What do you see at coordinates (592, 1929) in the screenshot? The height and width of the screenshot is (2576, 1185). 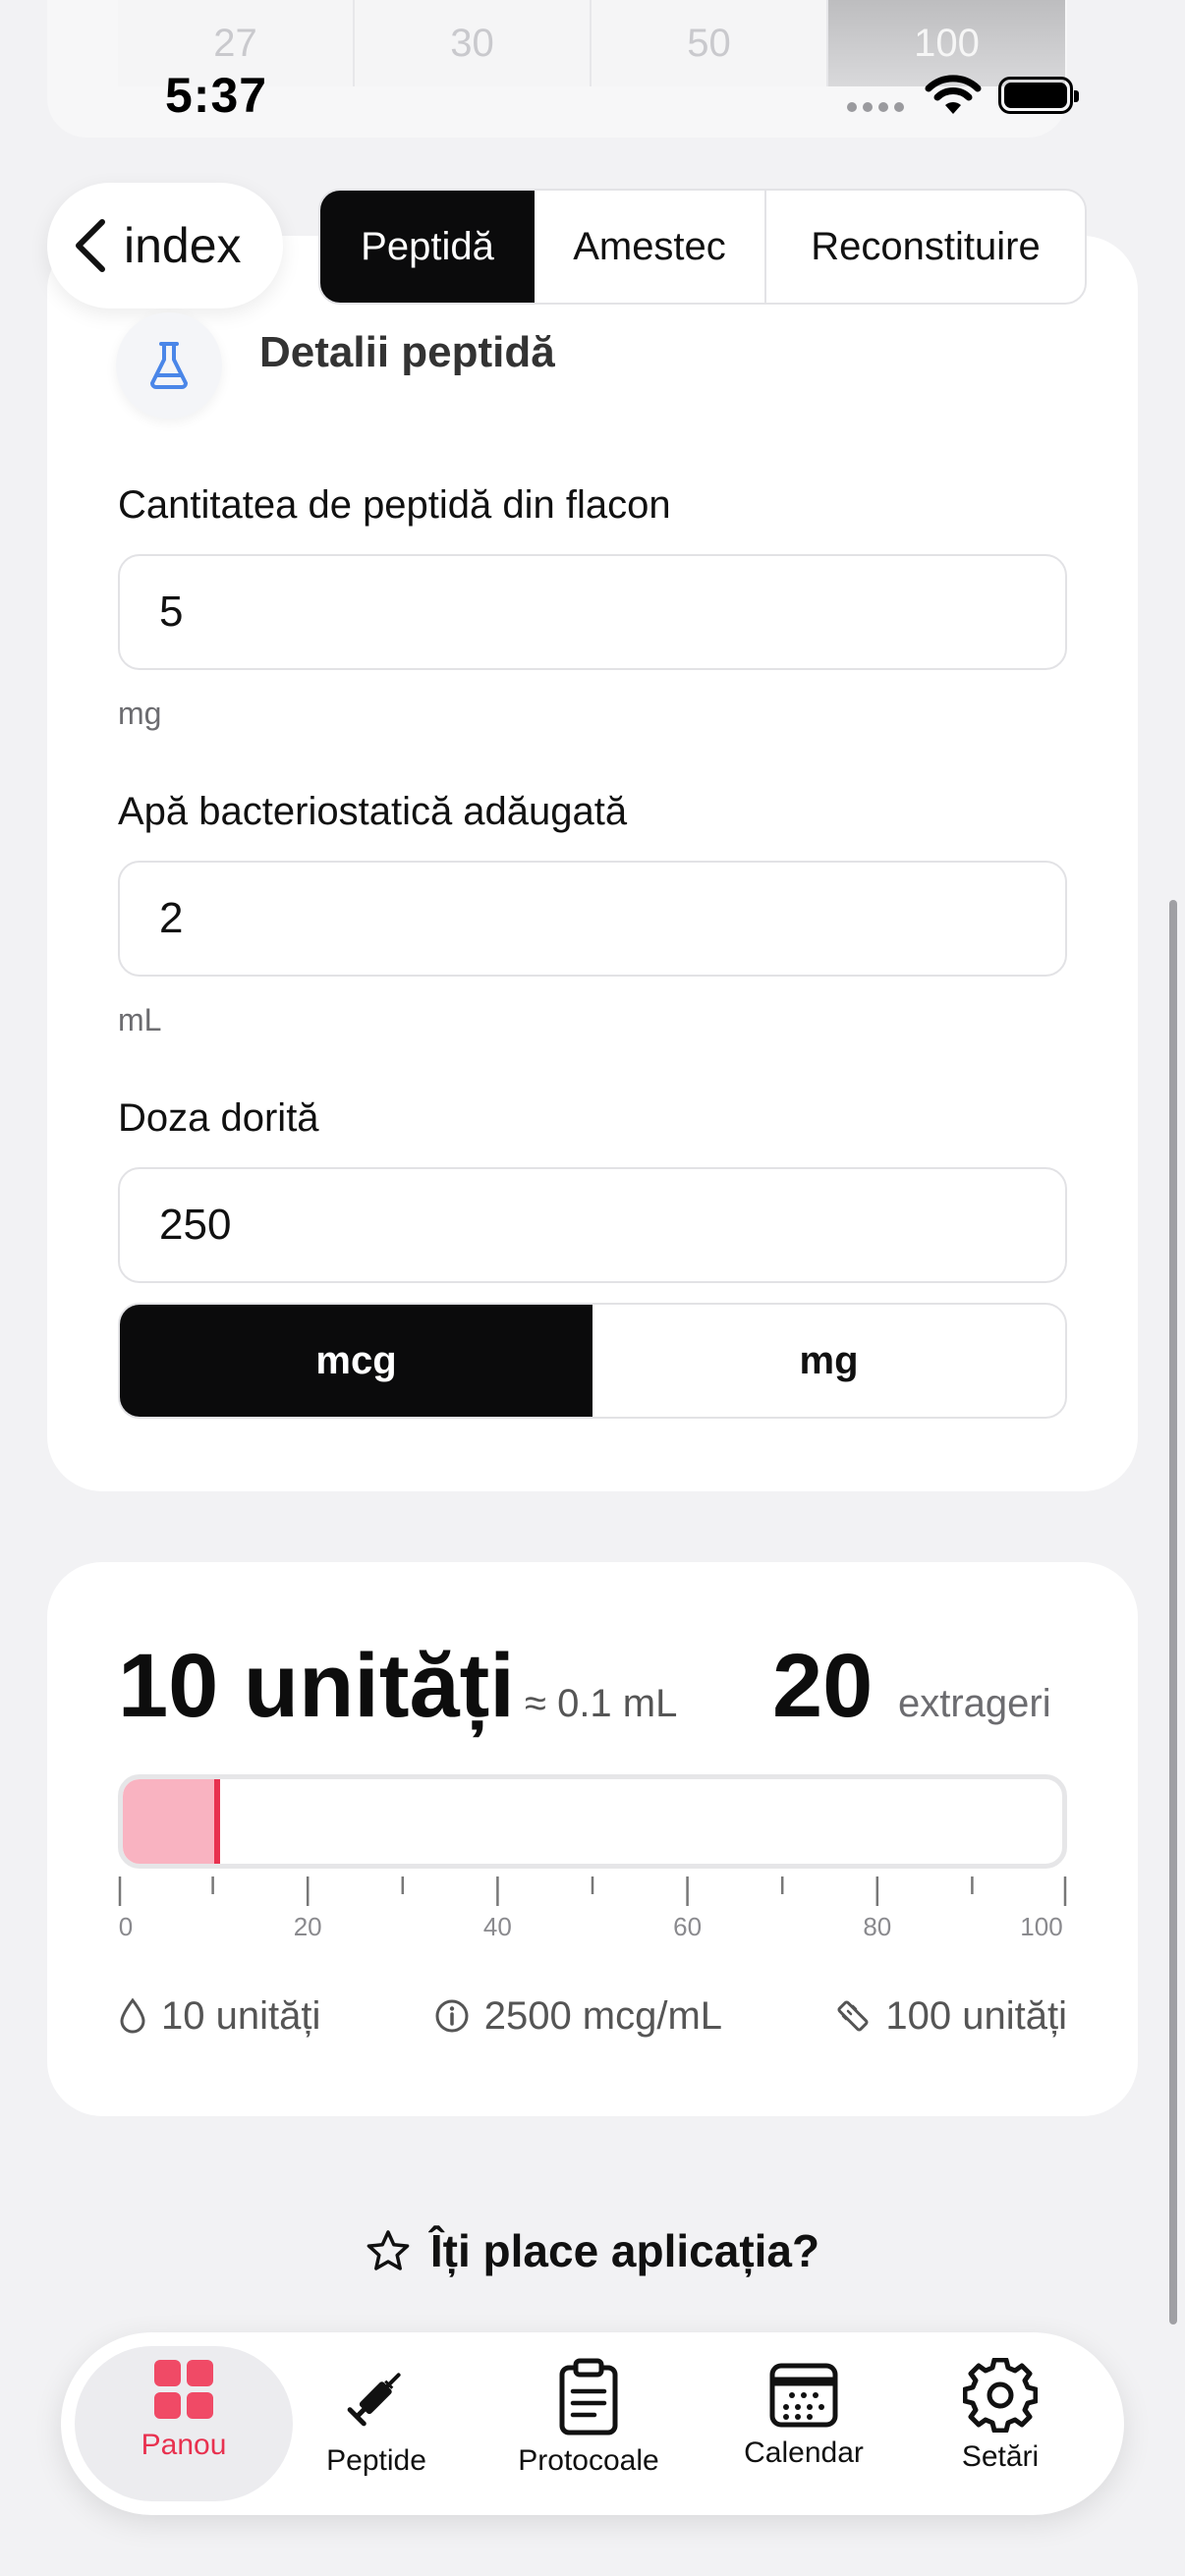 I see `syringe-scale-labels: 0 20 40 60 80 100` at bounding box center [592, 1929].